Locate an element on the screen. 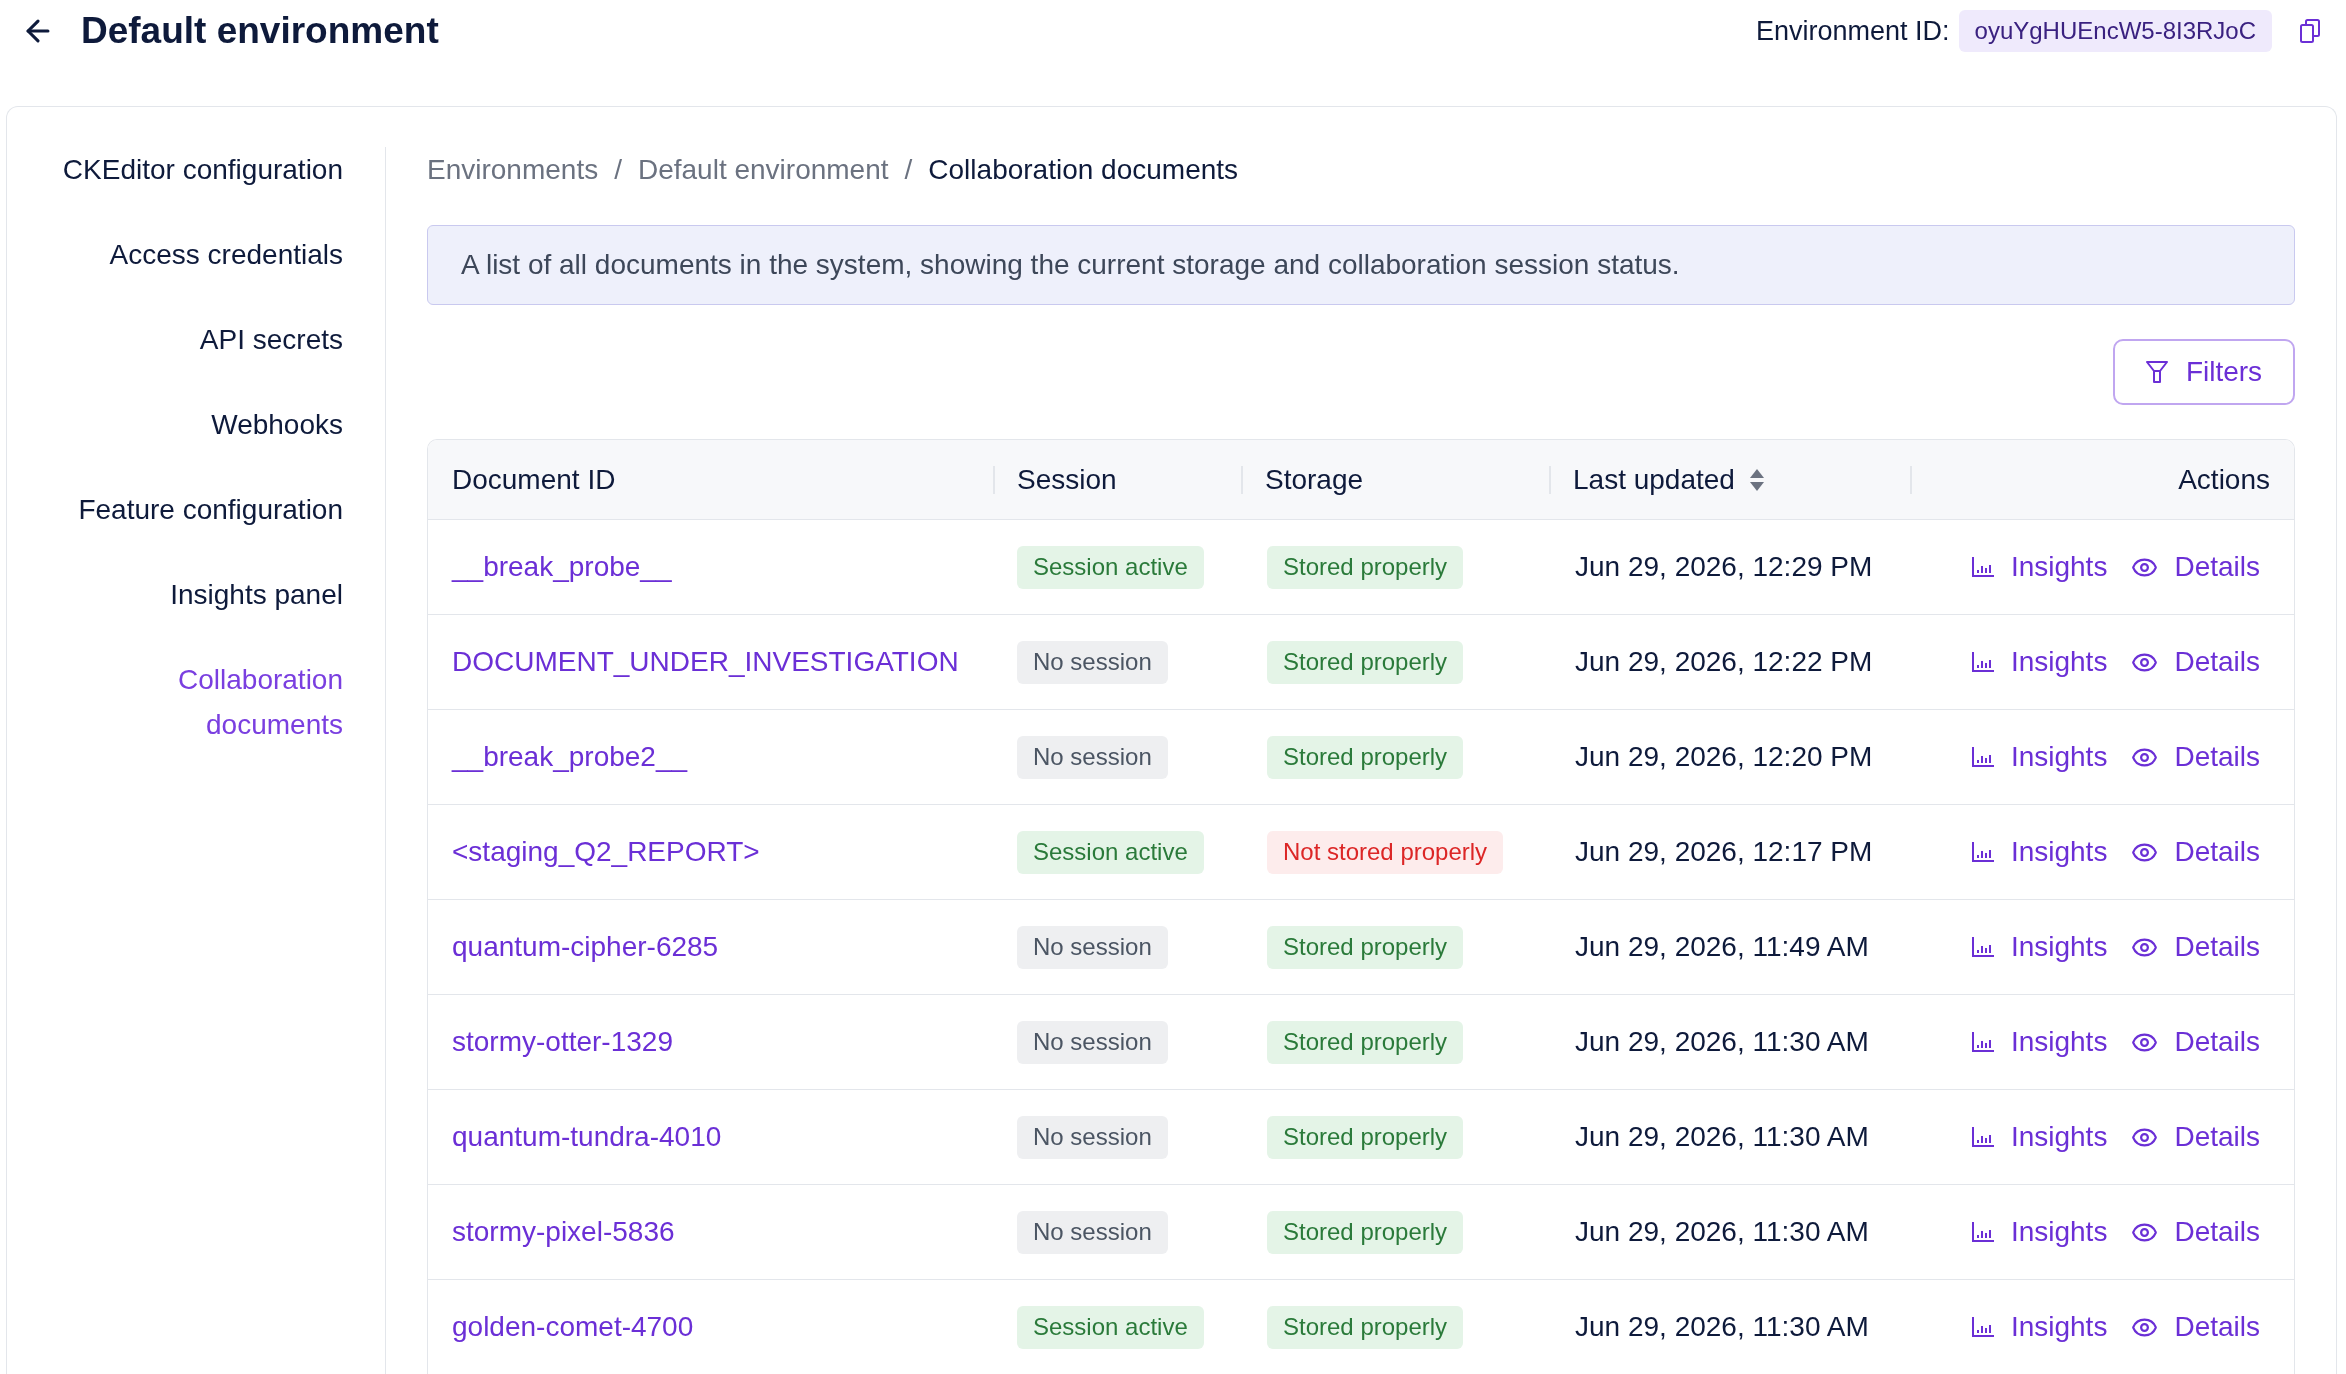  breadcrumb-link: Environments is located at coordinates (513, 169).